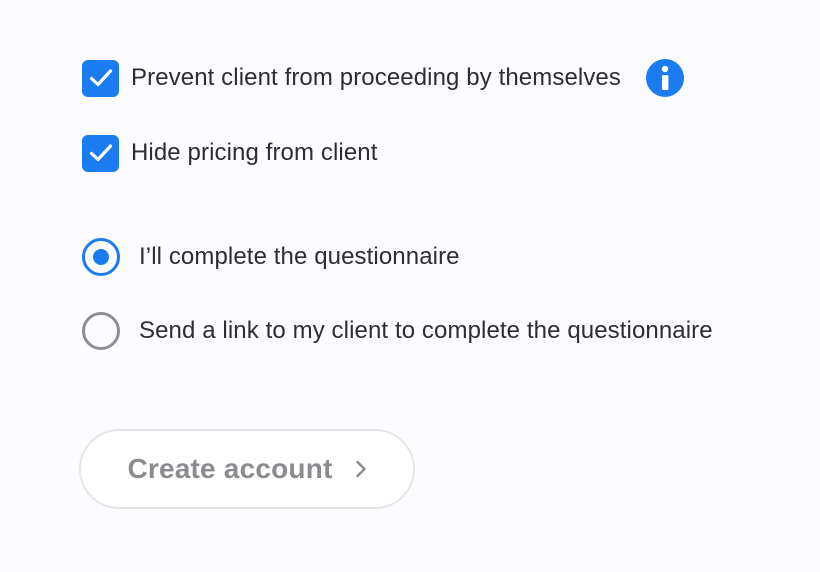 This screenshot has width=820, height=572. I want to click on questionnaire-option-self-label: I’ll complete the questionnaire, so click(299, 256).